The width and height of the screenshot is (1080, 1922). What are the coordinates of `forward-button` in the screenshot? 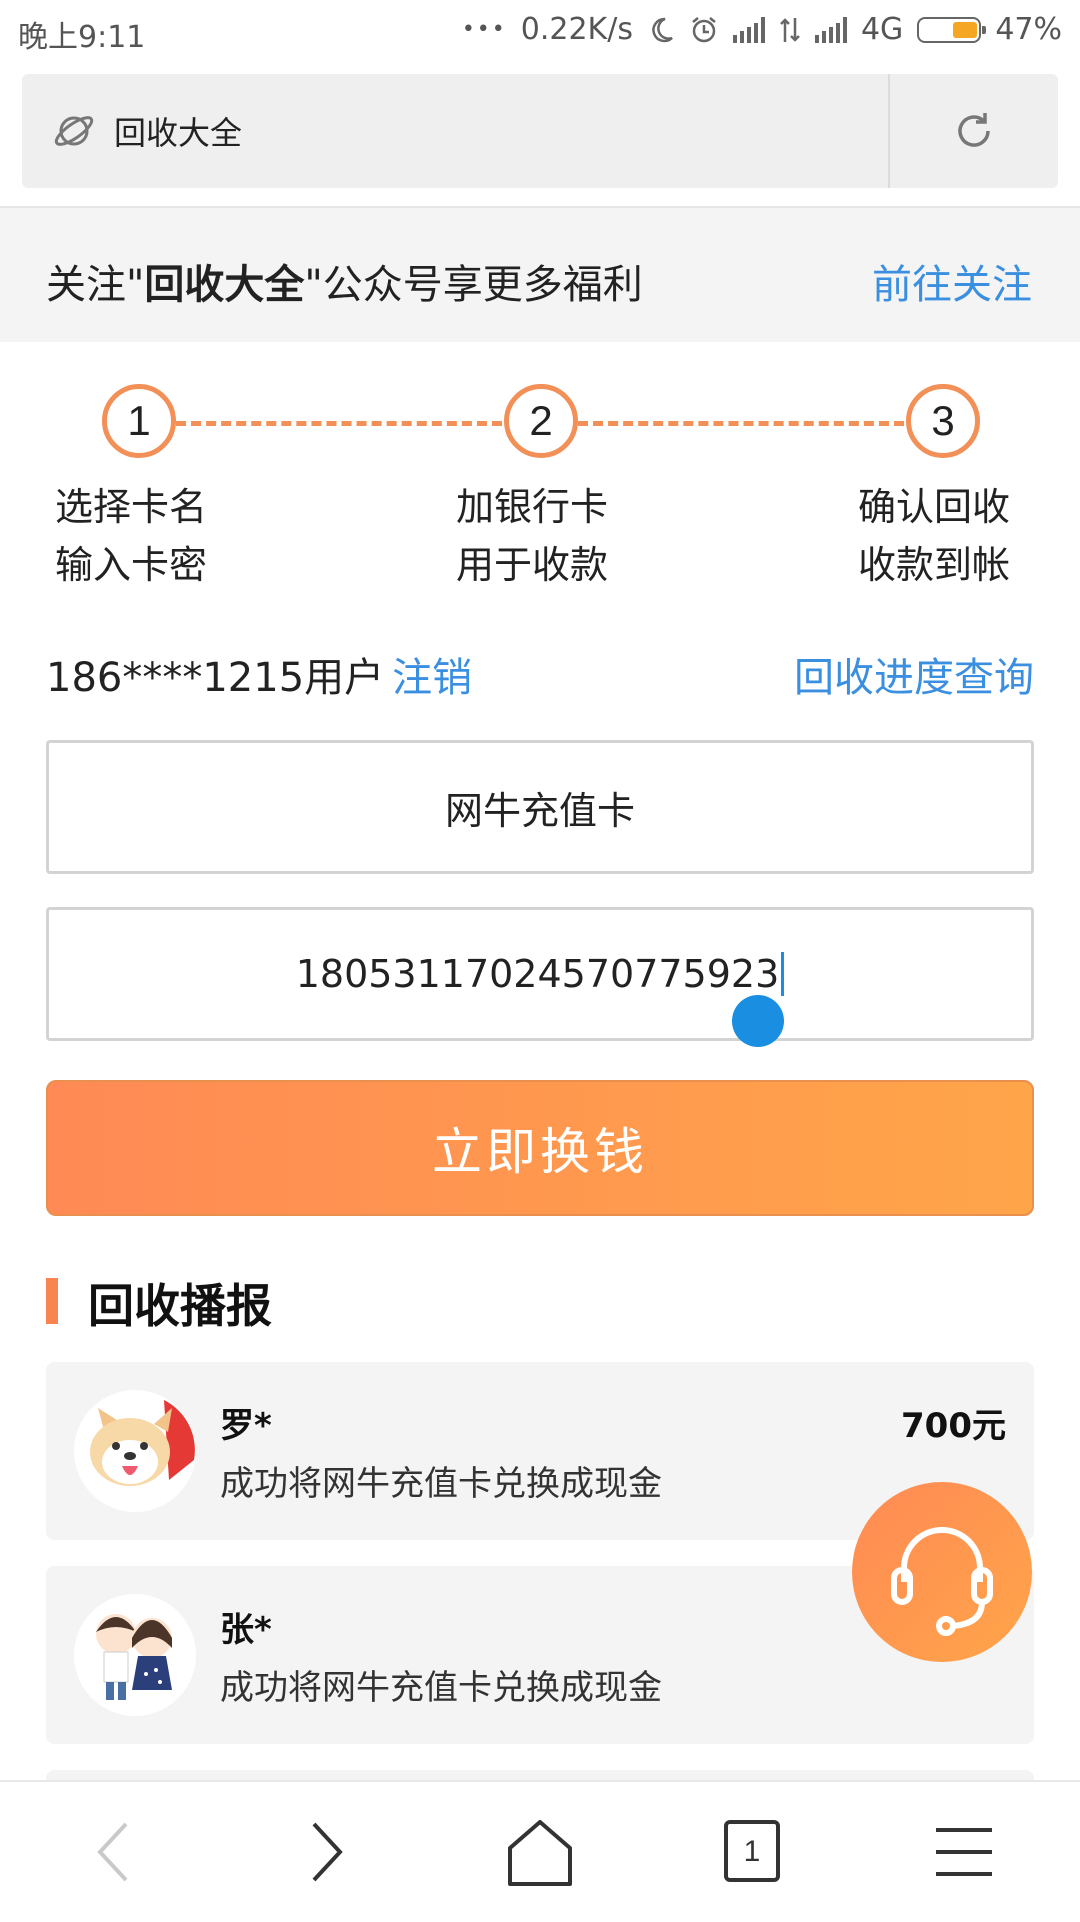 It's located at (326, 1852).